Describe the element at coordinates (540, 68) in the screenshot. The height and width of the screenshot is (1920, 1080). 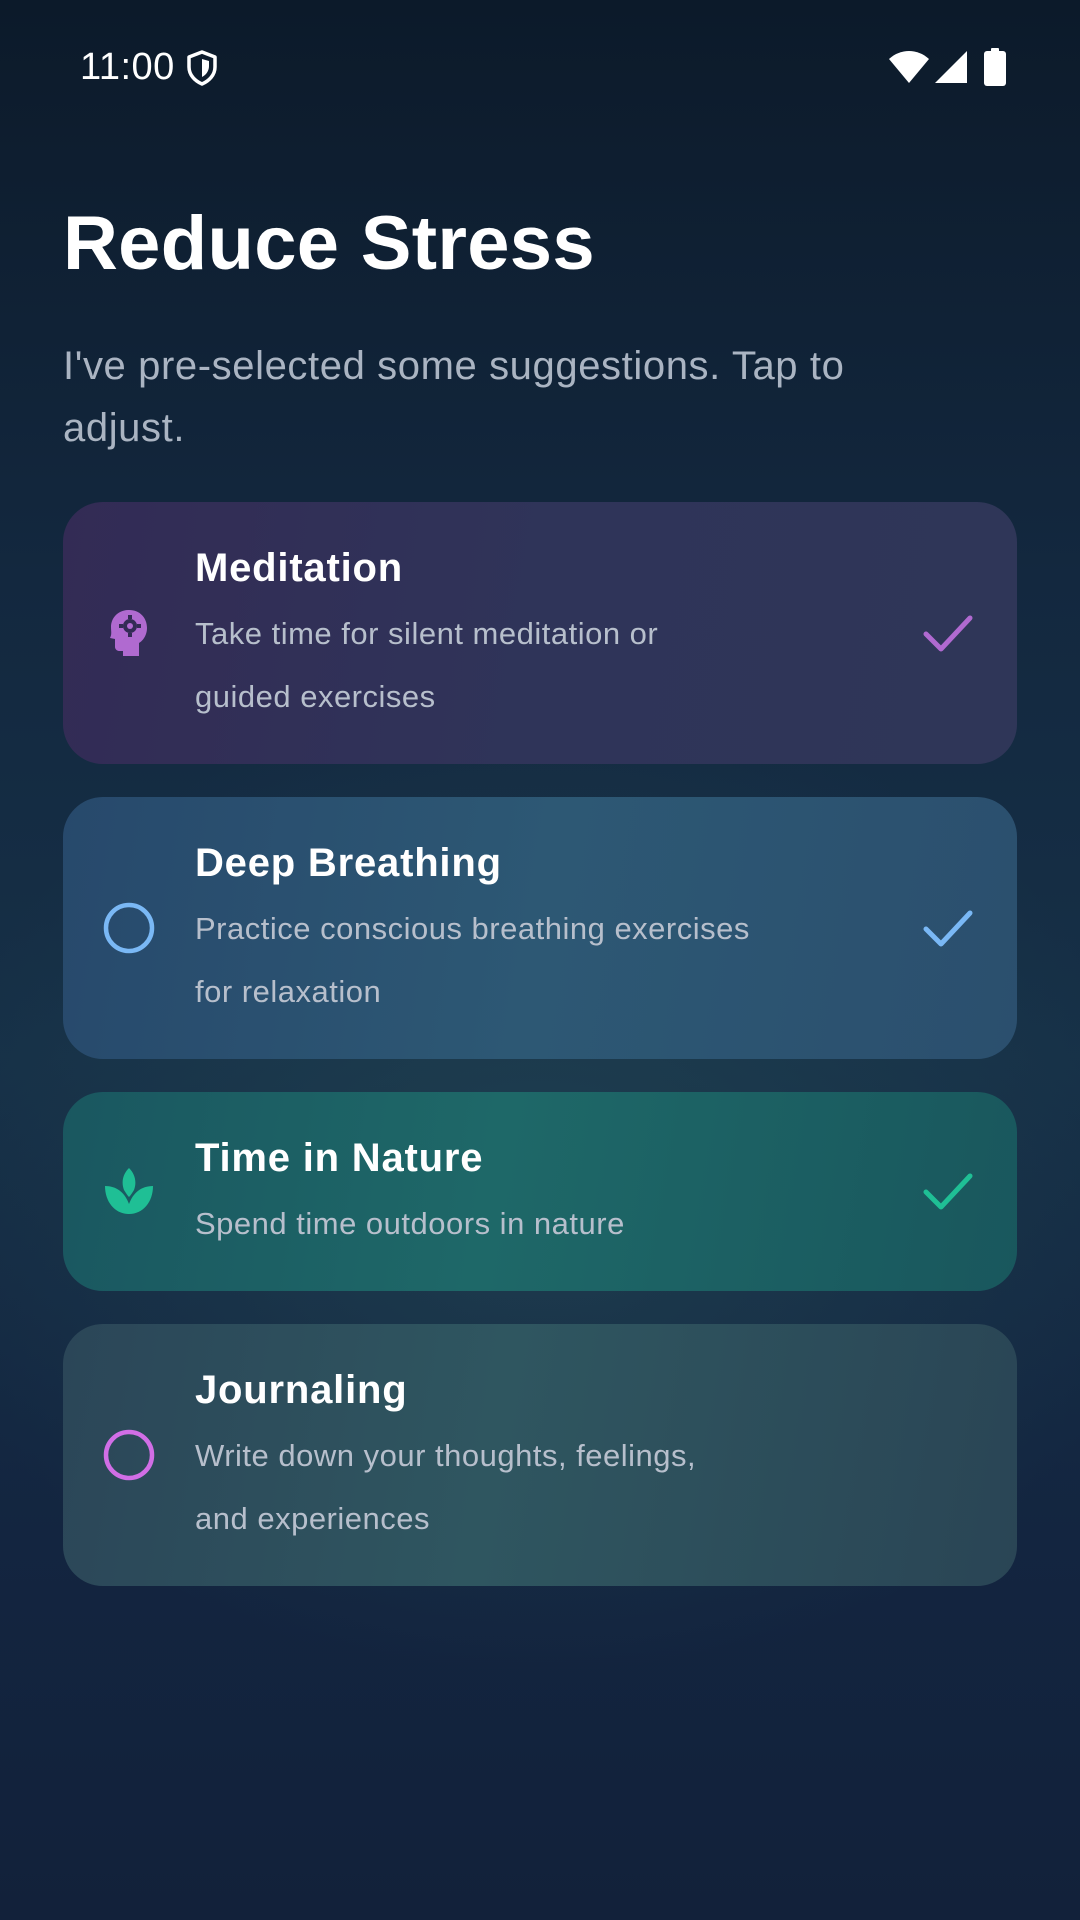
I see `status-bar: 11:00` at that location.